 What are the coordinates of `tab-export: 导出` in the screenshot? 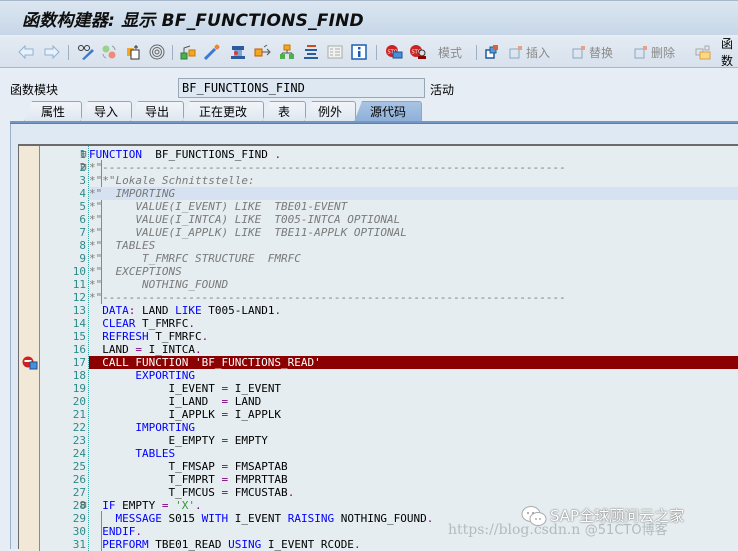 It's located at (157, 111).